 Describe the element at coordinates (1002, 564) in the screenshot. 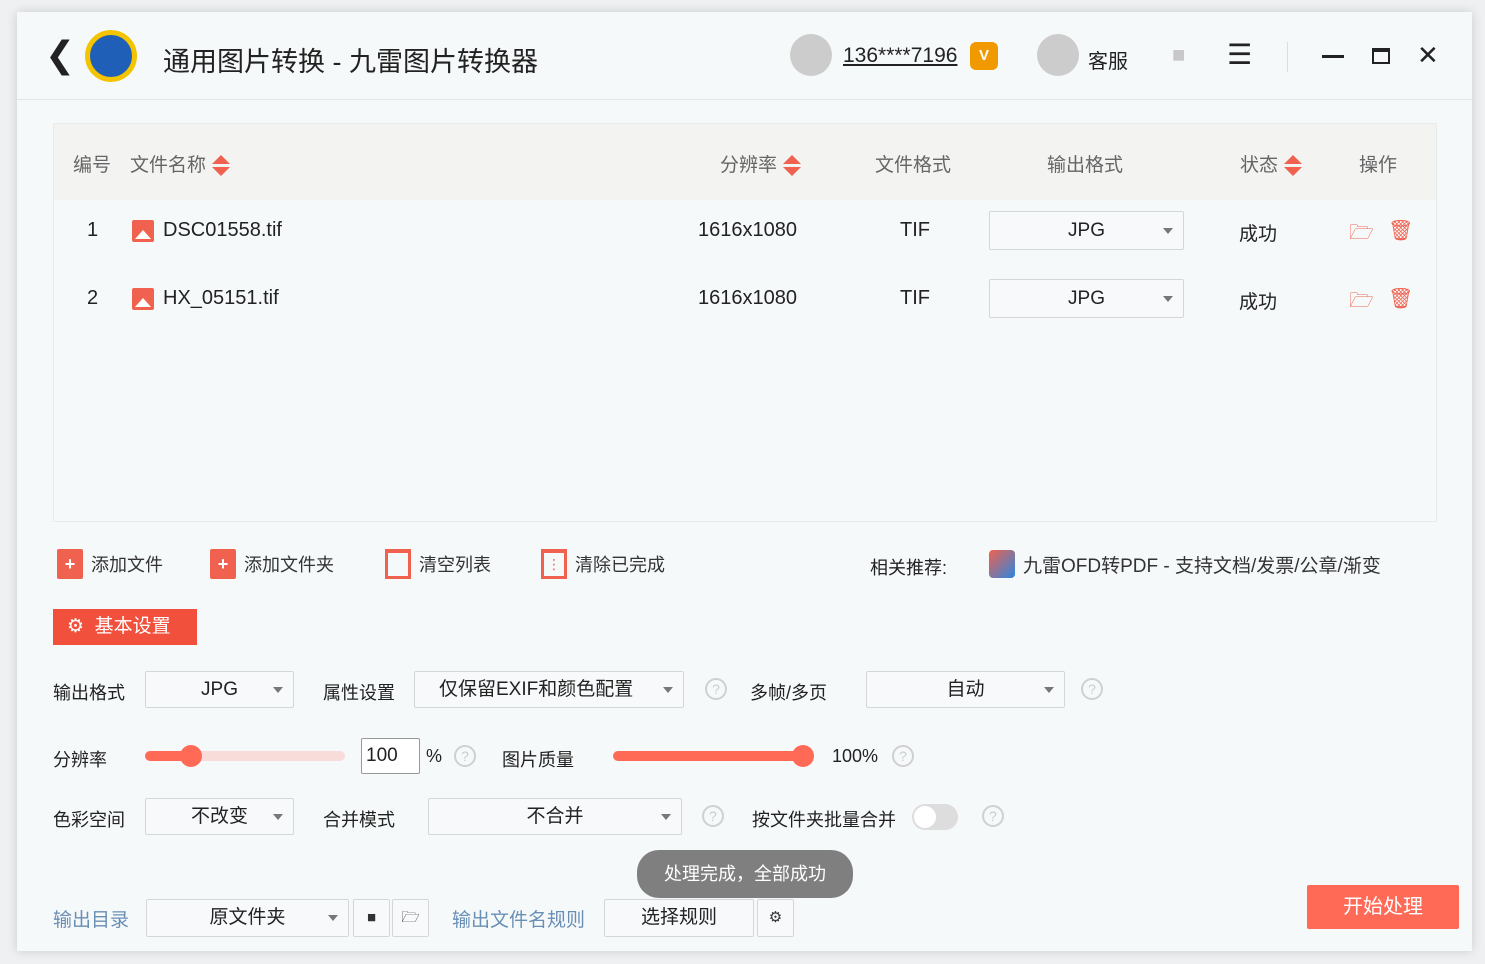

I see `ofd-app-icon` at that location.